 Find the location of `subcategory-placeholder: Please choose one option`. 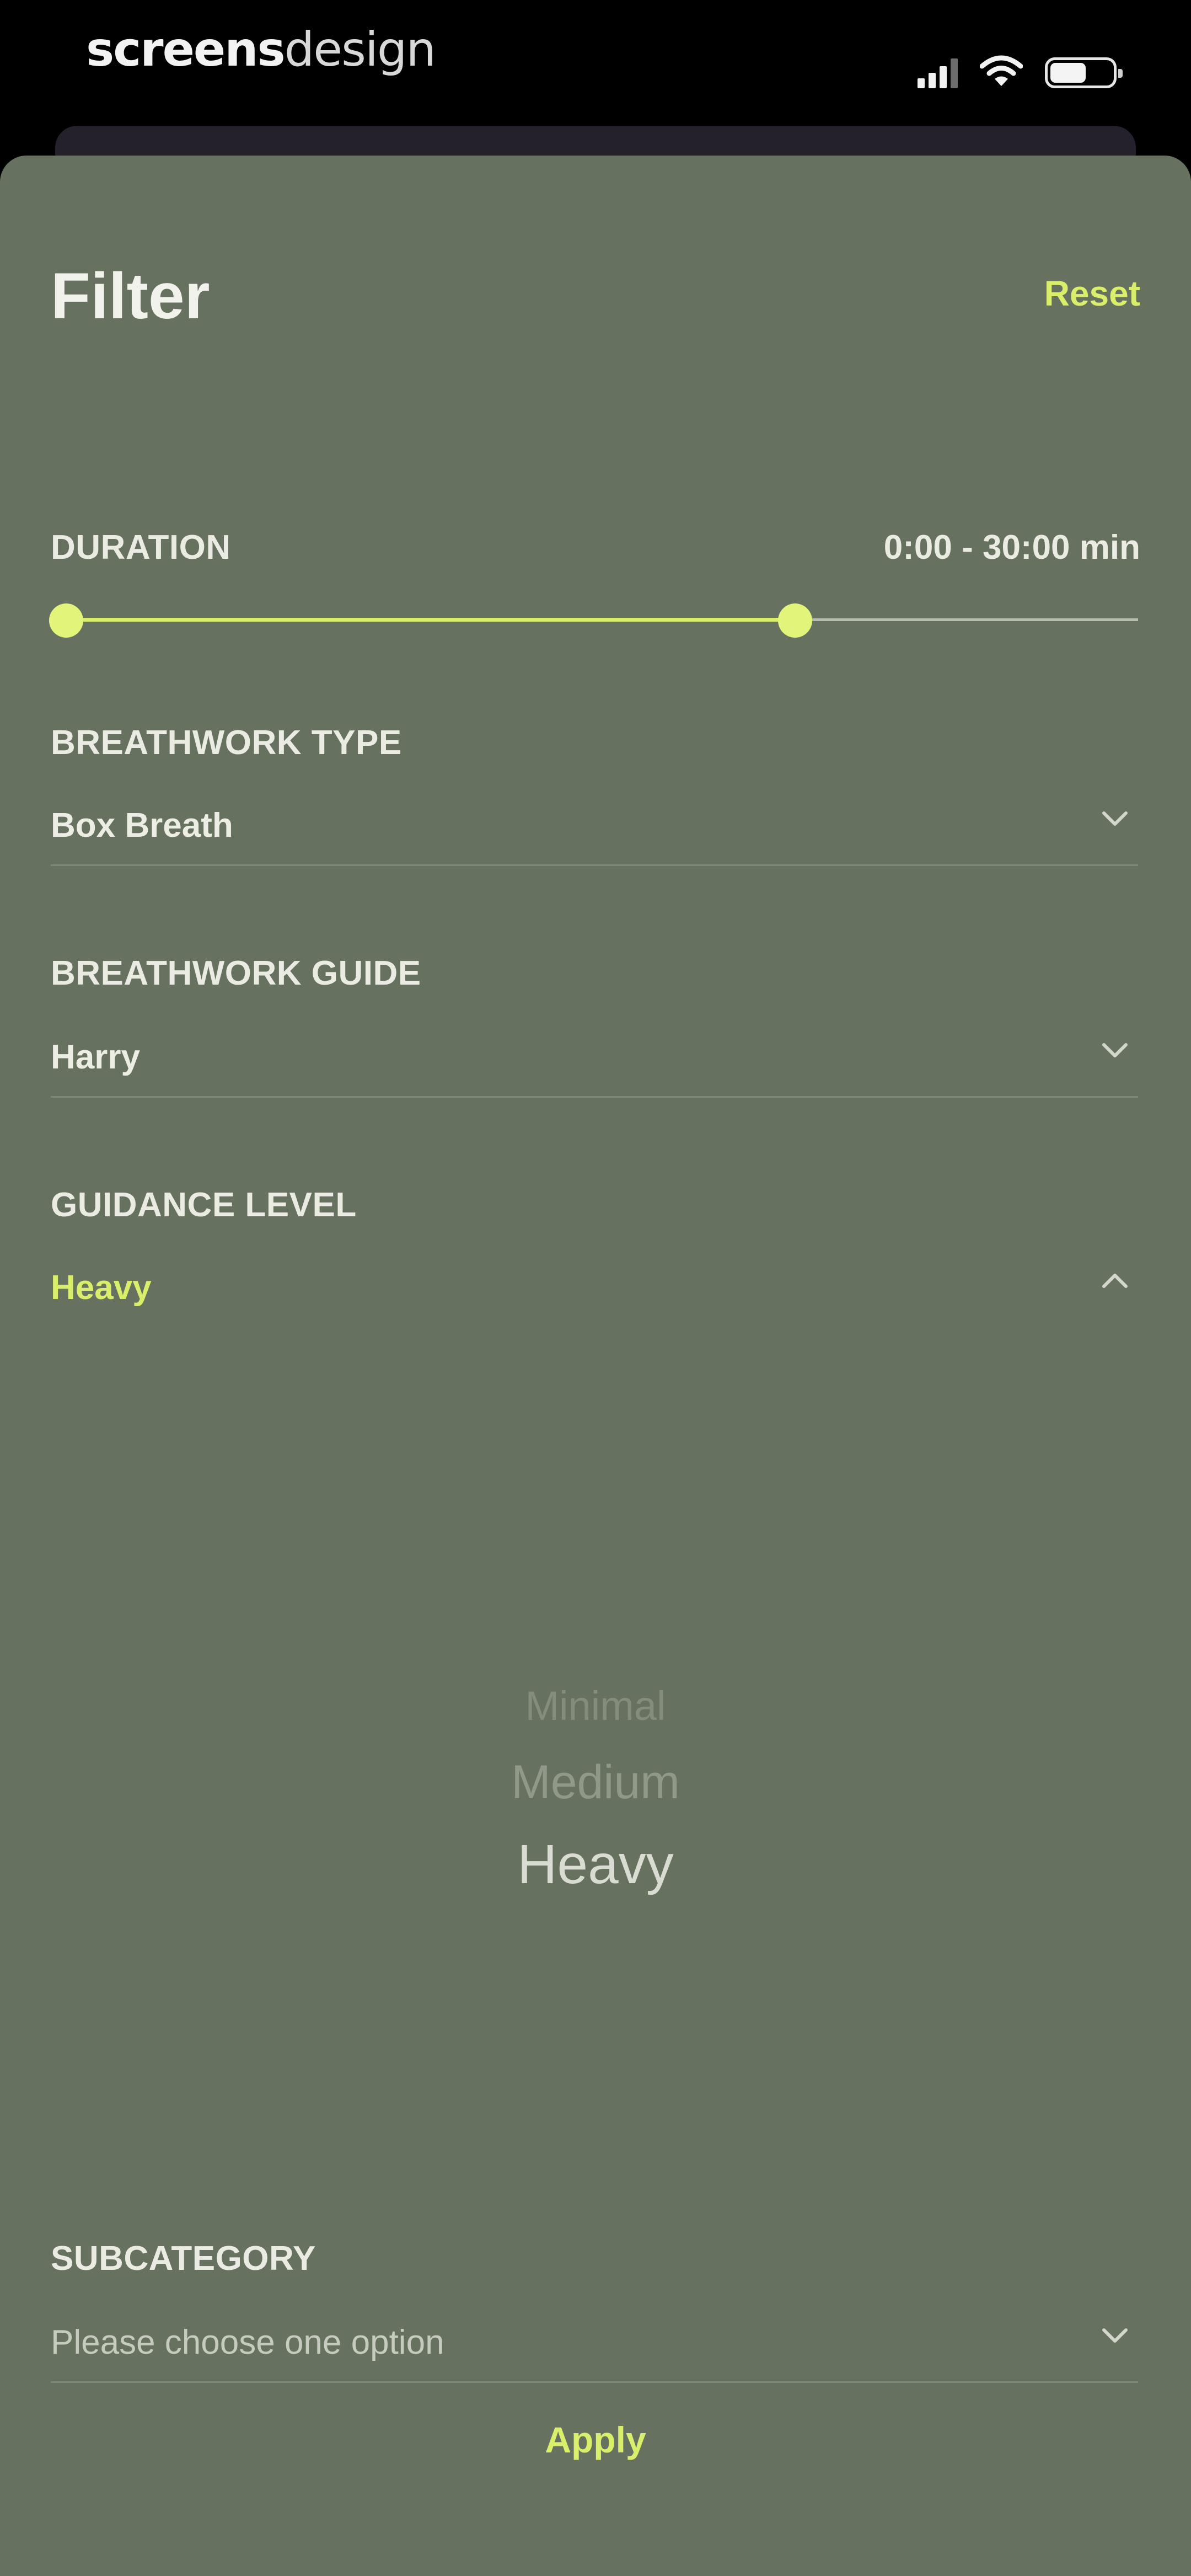

subcategory-placeholder: Please choose one option is located at coordinates (248, 2342).